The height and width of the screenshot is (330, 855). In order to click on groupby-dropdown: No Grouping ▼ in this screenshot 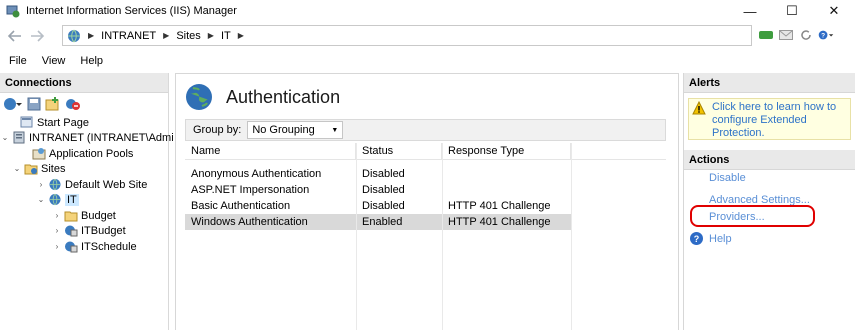, I will do `click(295, 130)`.